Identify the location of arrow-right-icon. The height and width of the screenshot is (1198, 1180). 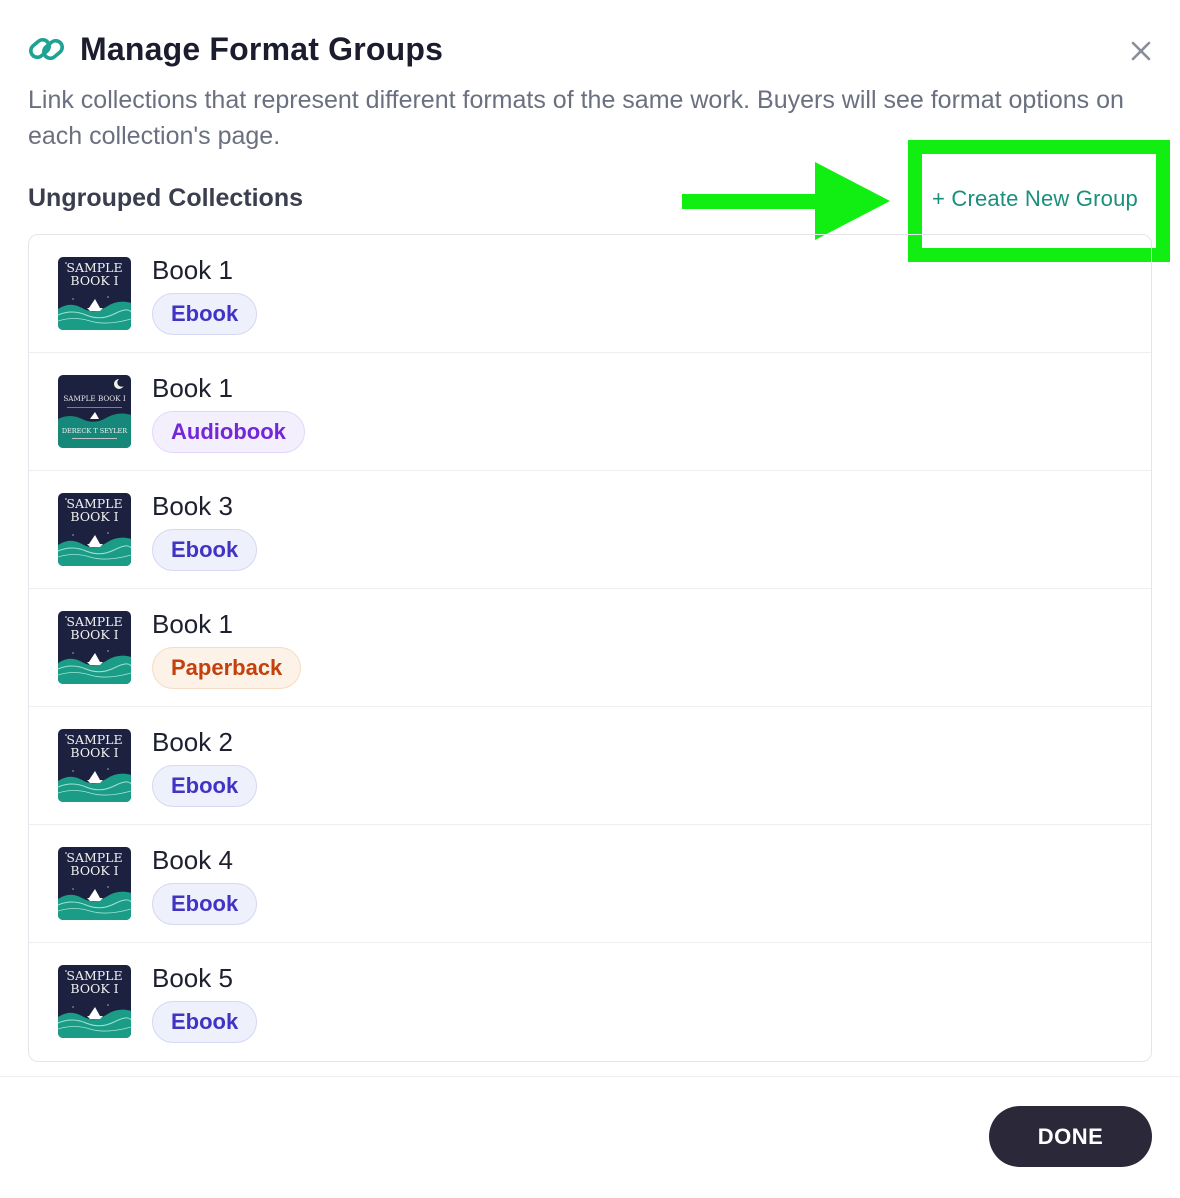
(786, 201).